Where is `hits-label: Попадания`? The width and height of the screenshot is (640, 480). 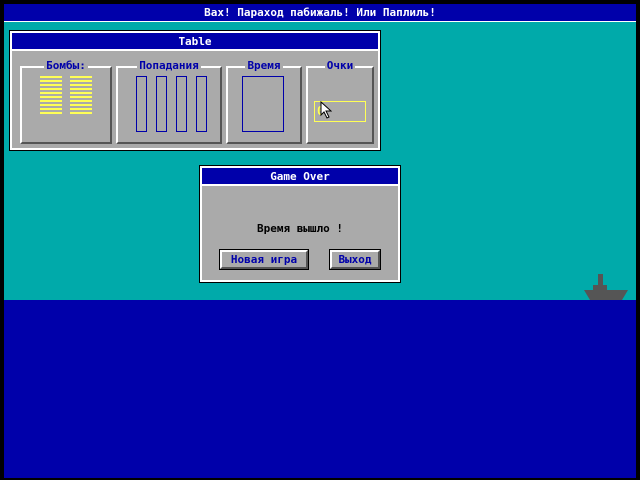
hits-label: Попадания is located at coordinates (169, 65).